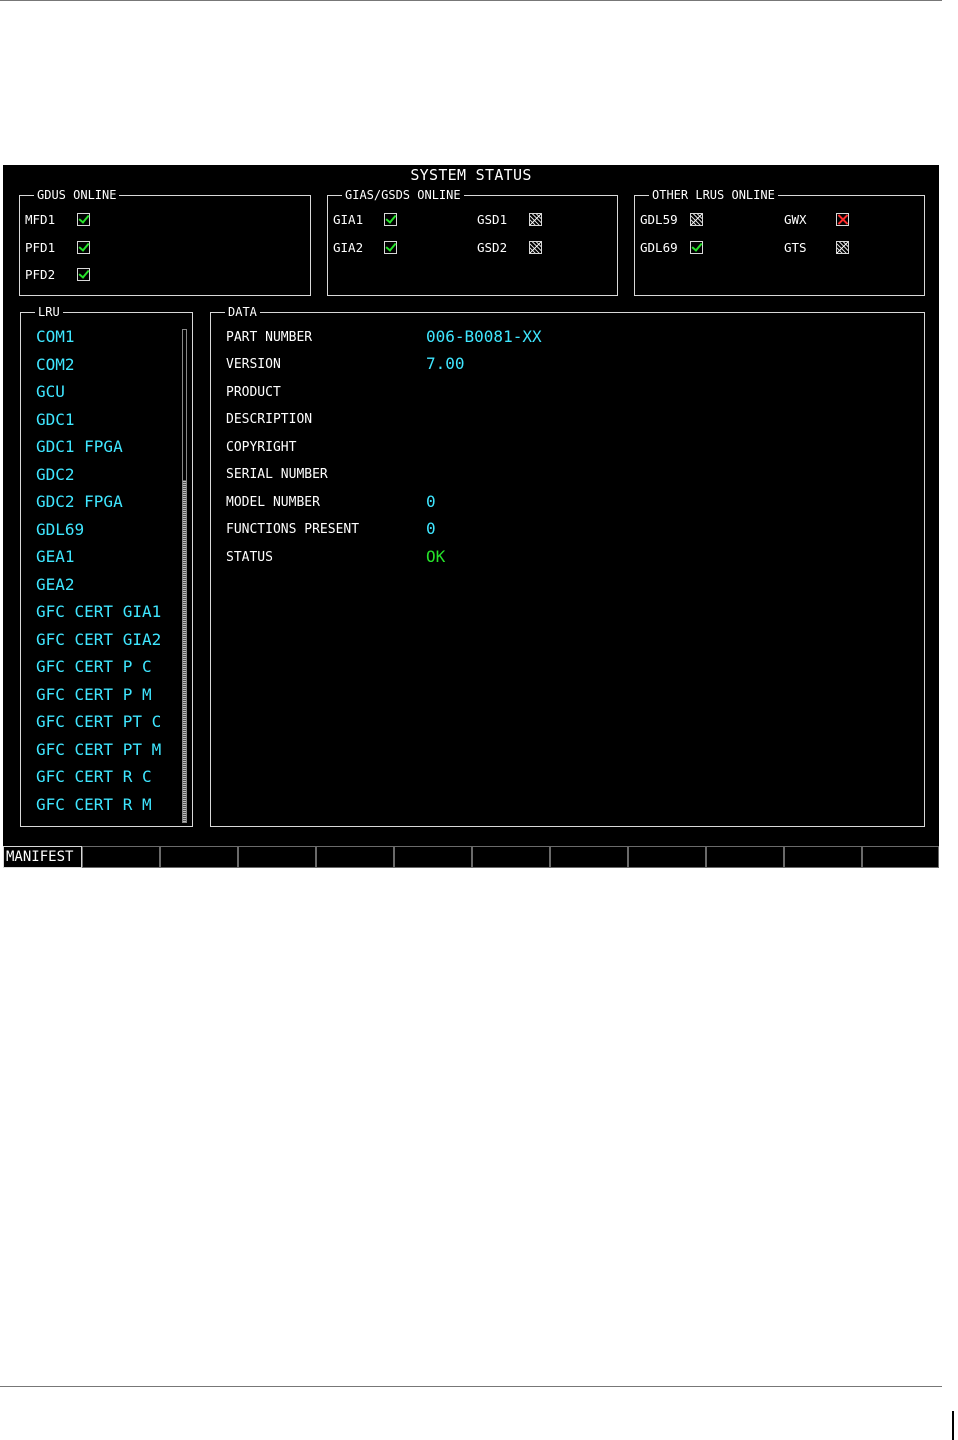  I want to click on lru-list-item: GDC1 FPGA, so click(79, 447).